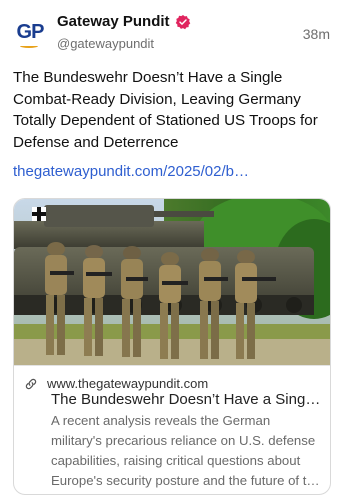 This screenshot has width=344, height=500. What do you see at coordinates (105, 43) in the screenshot?
I see `author-handle: @gatewaypundit` at bounding box center [105, 43].